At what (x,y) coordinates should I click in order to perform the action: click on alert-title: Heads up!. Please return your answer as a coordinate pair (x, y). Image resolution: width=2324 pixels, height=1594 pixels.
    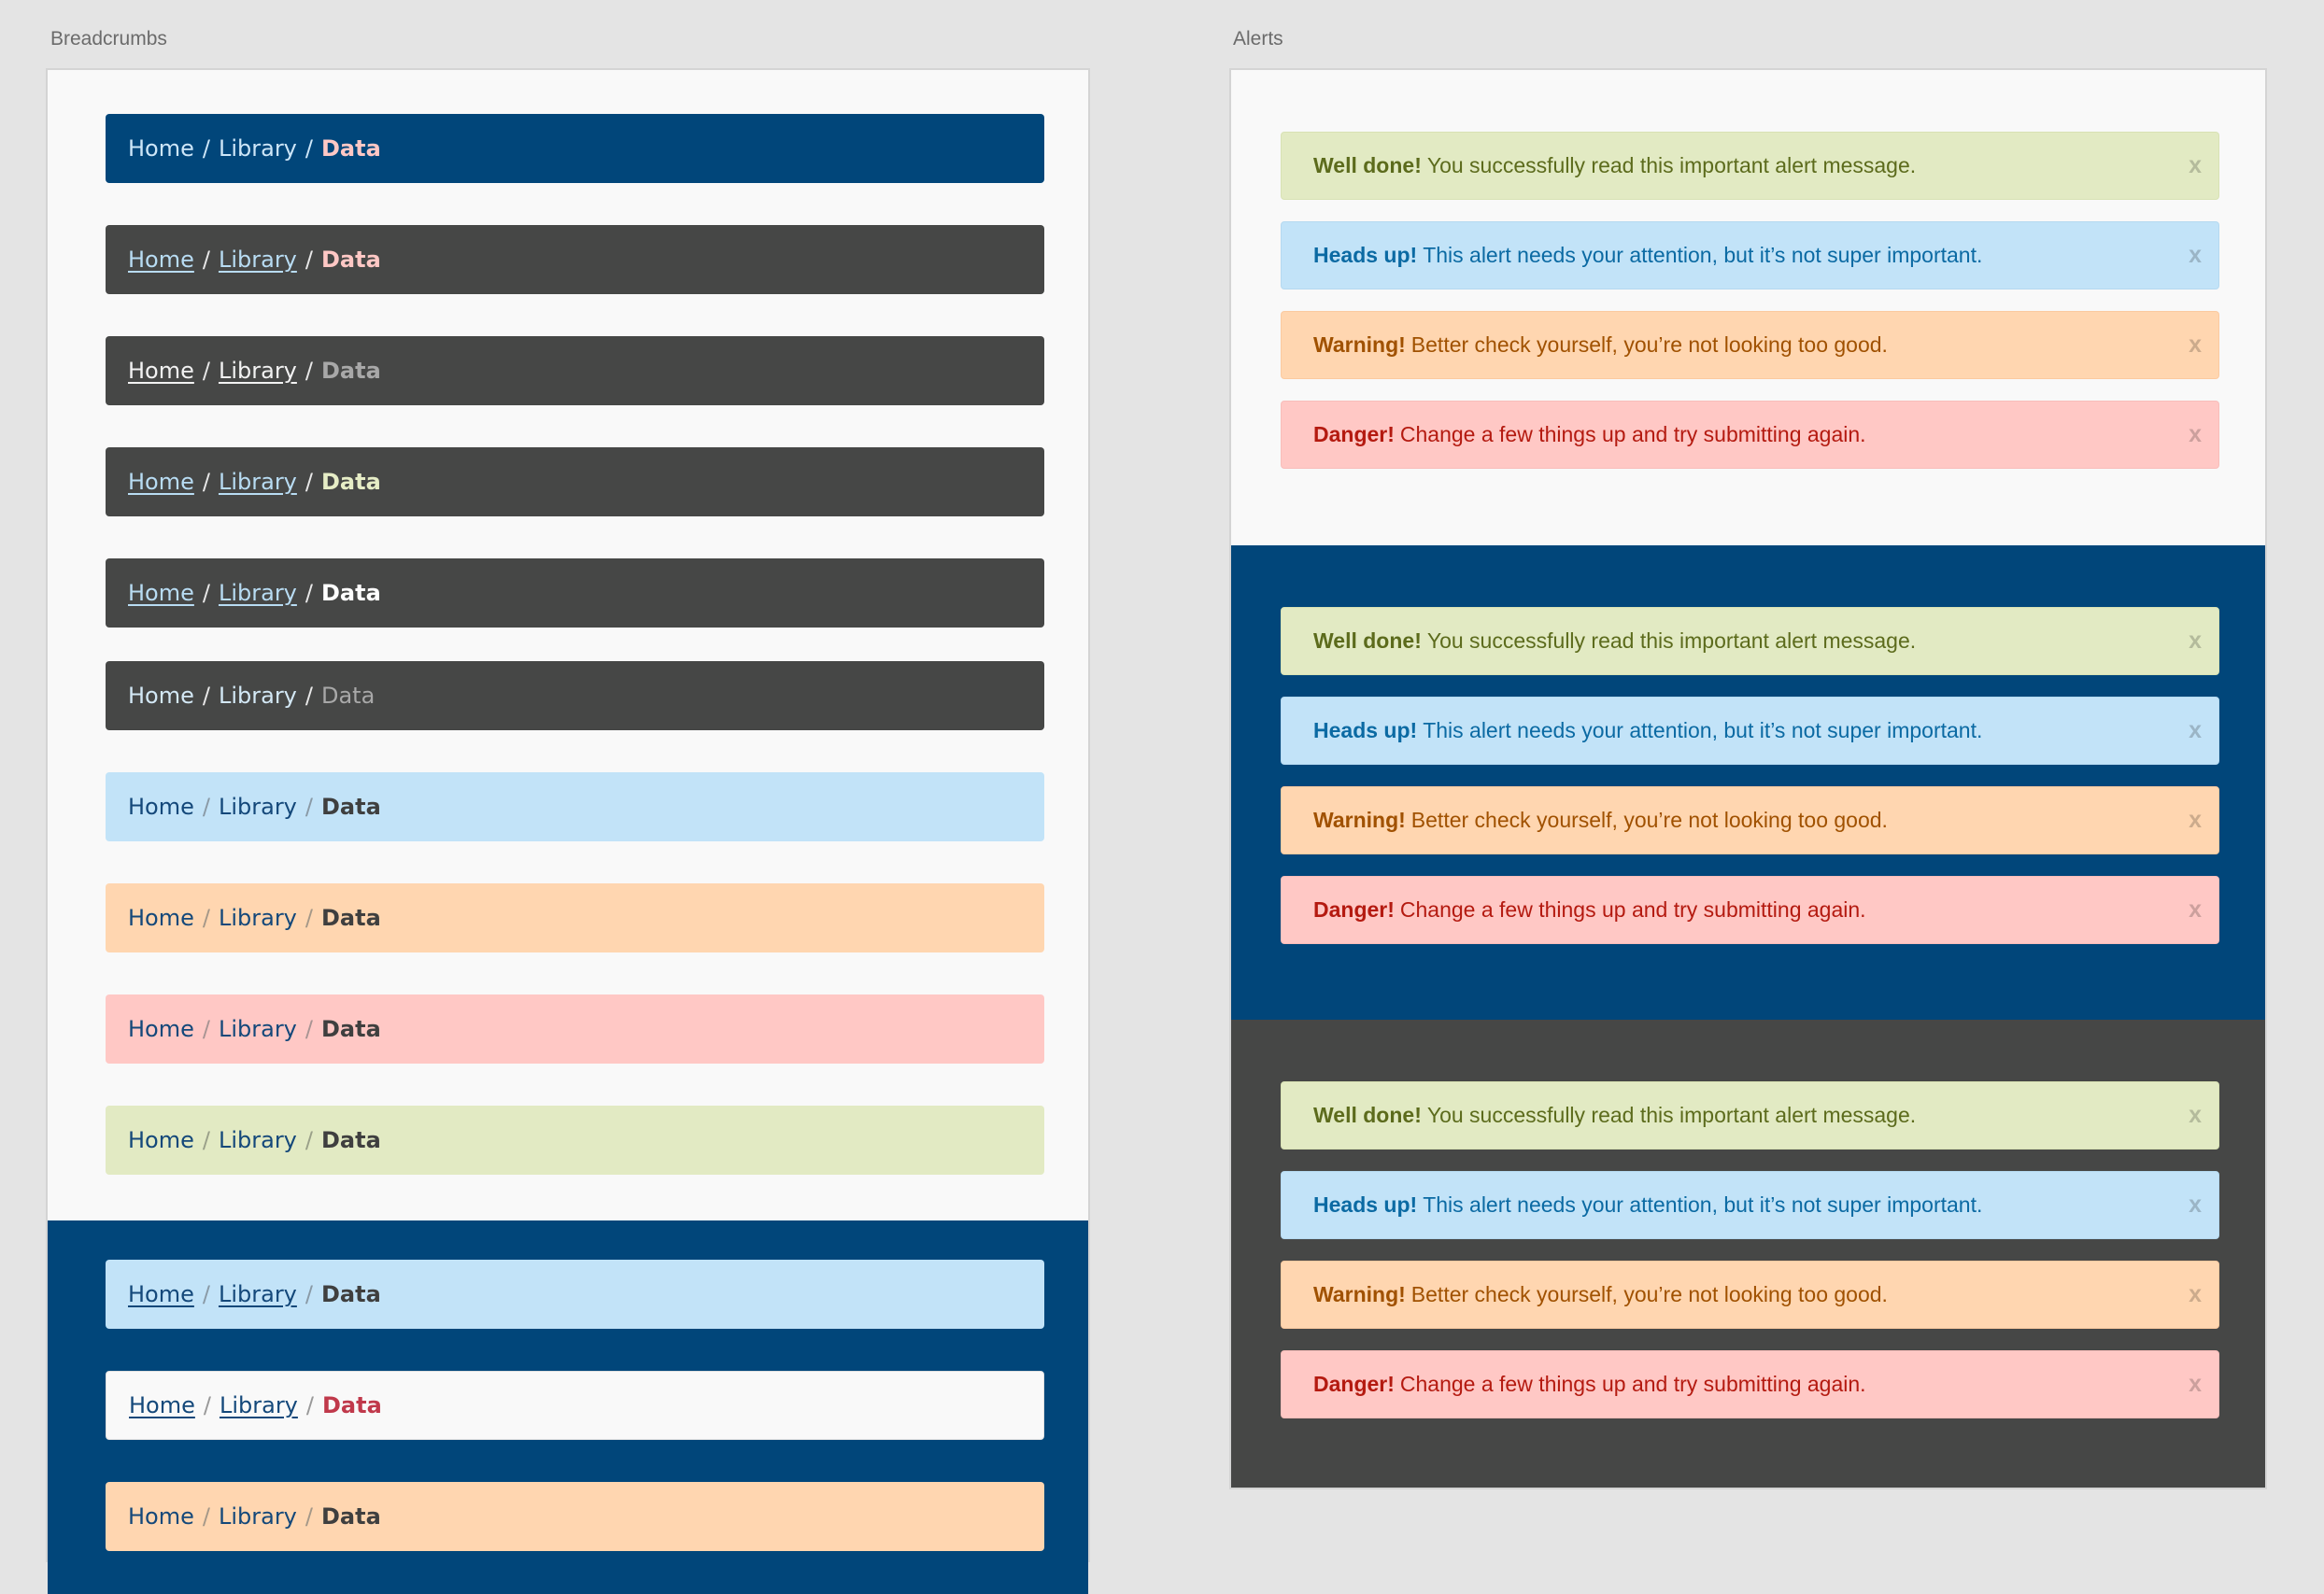
    Looking at the image, I should click on (1365, 255).